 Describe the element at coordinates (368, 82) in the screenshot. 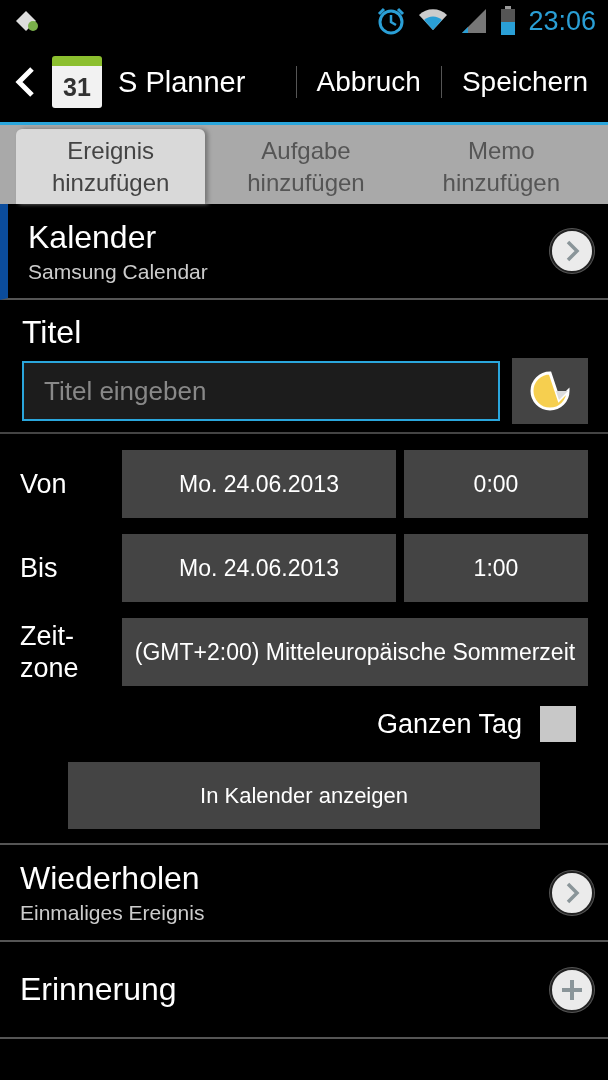

I see `action-button: Abbruch` at that location.